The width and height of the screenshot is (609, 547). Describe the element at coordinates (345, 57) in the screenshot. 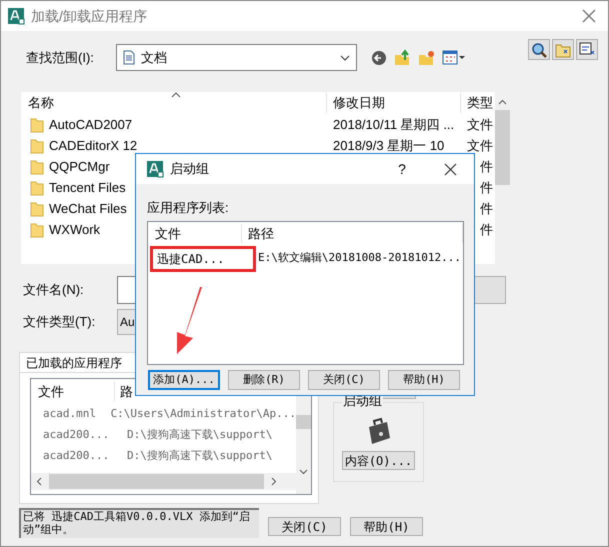

I see `chevron-down-icon` at that location.